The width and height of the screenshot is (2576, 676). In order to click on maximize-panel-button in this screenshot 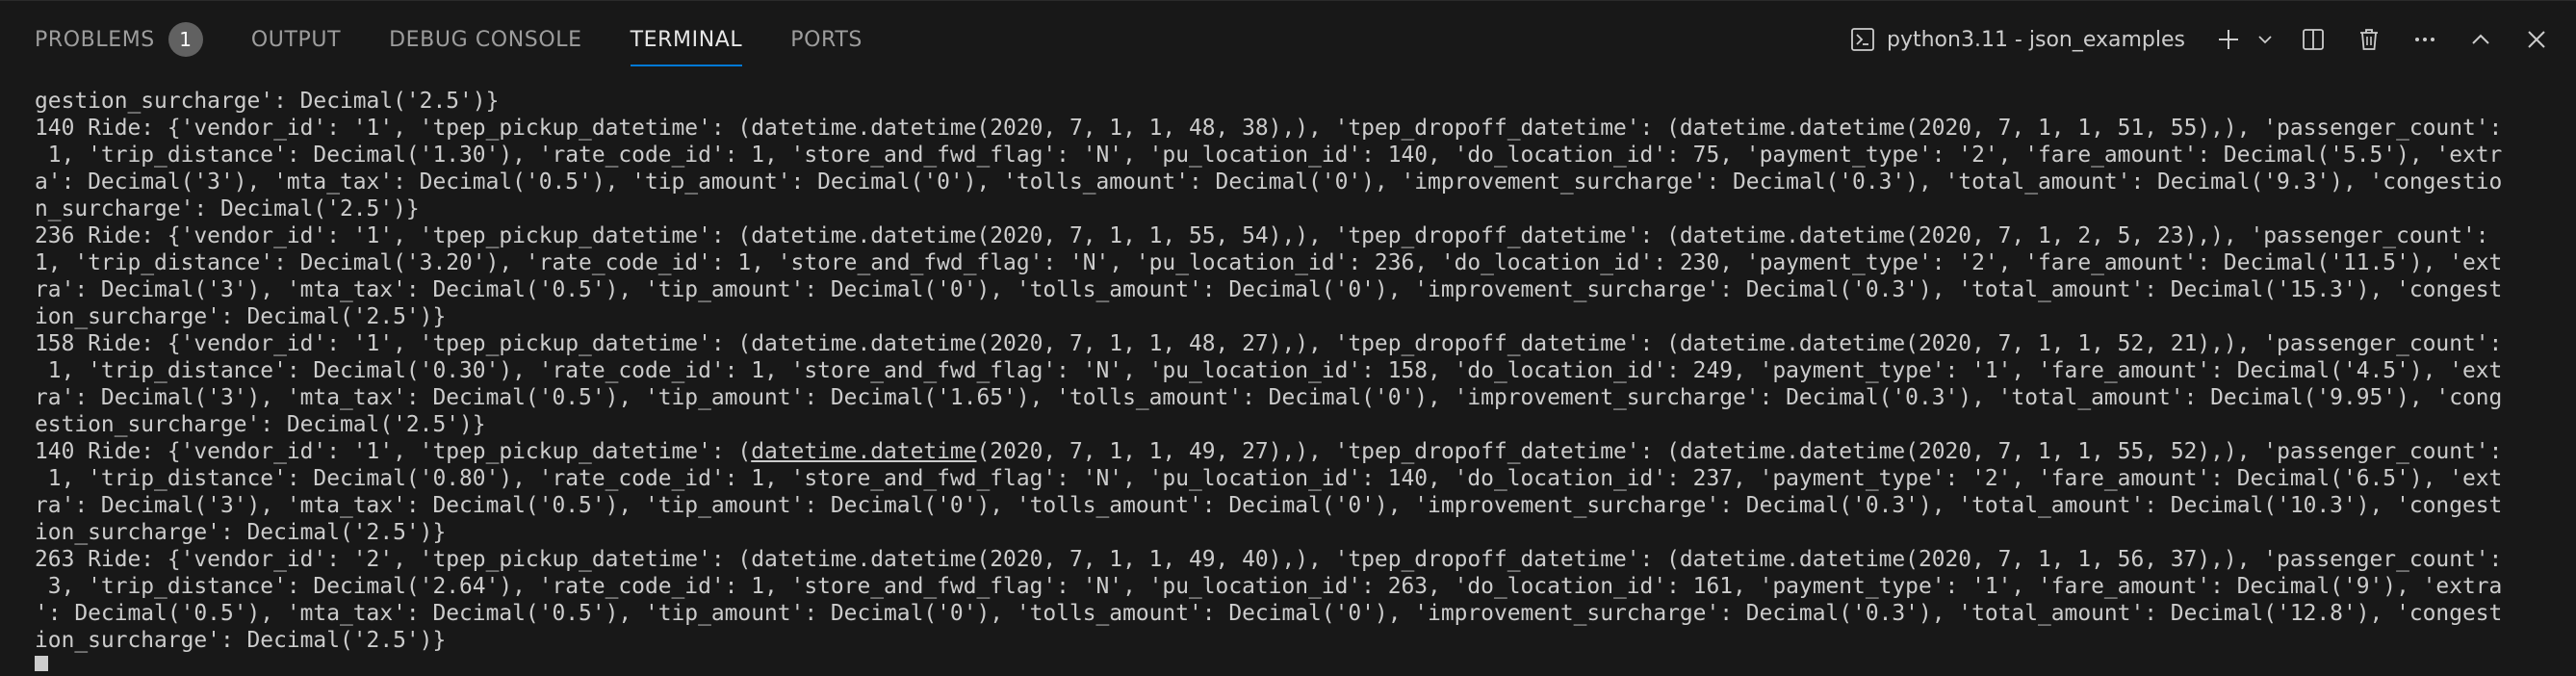, I will do `click(2481, 39)`.